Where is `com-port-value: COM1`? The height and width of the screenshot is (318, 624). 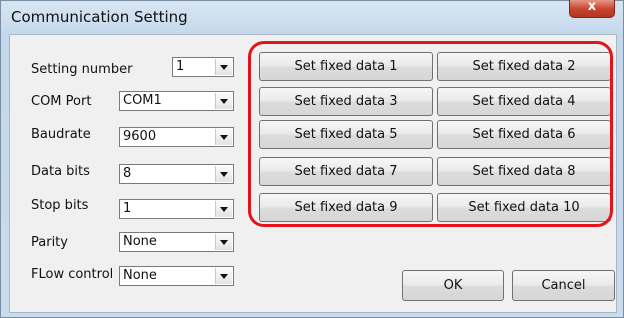 com-port-value: COM1 is located at coordinates (142, 100).